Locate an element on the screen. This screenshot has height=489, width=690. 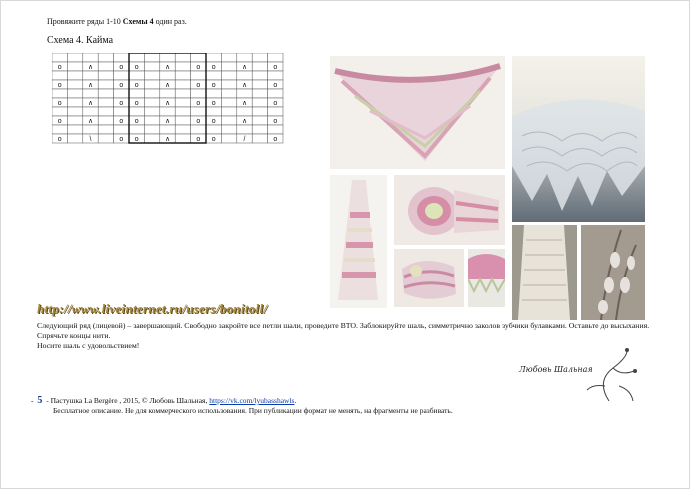
signature-flourish-icon: Любовь Шальная is located at coordinates (577, 374).